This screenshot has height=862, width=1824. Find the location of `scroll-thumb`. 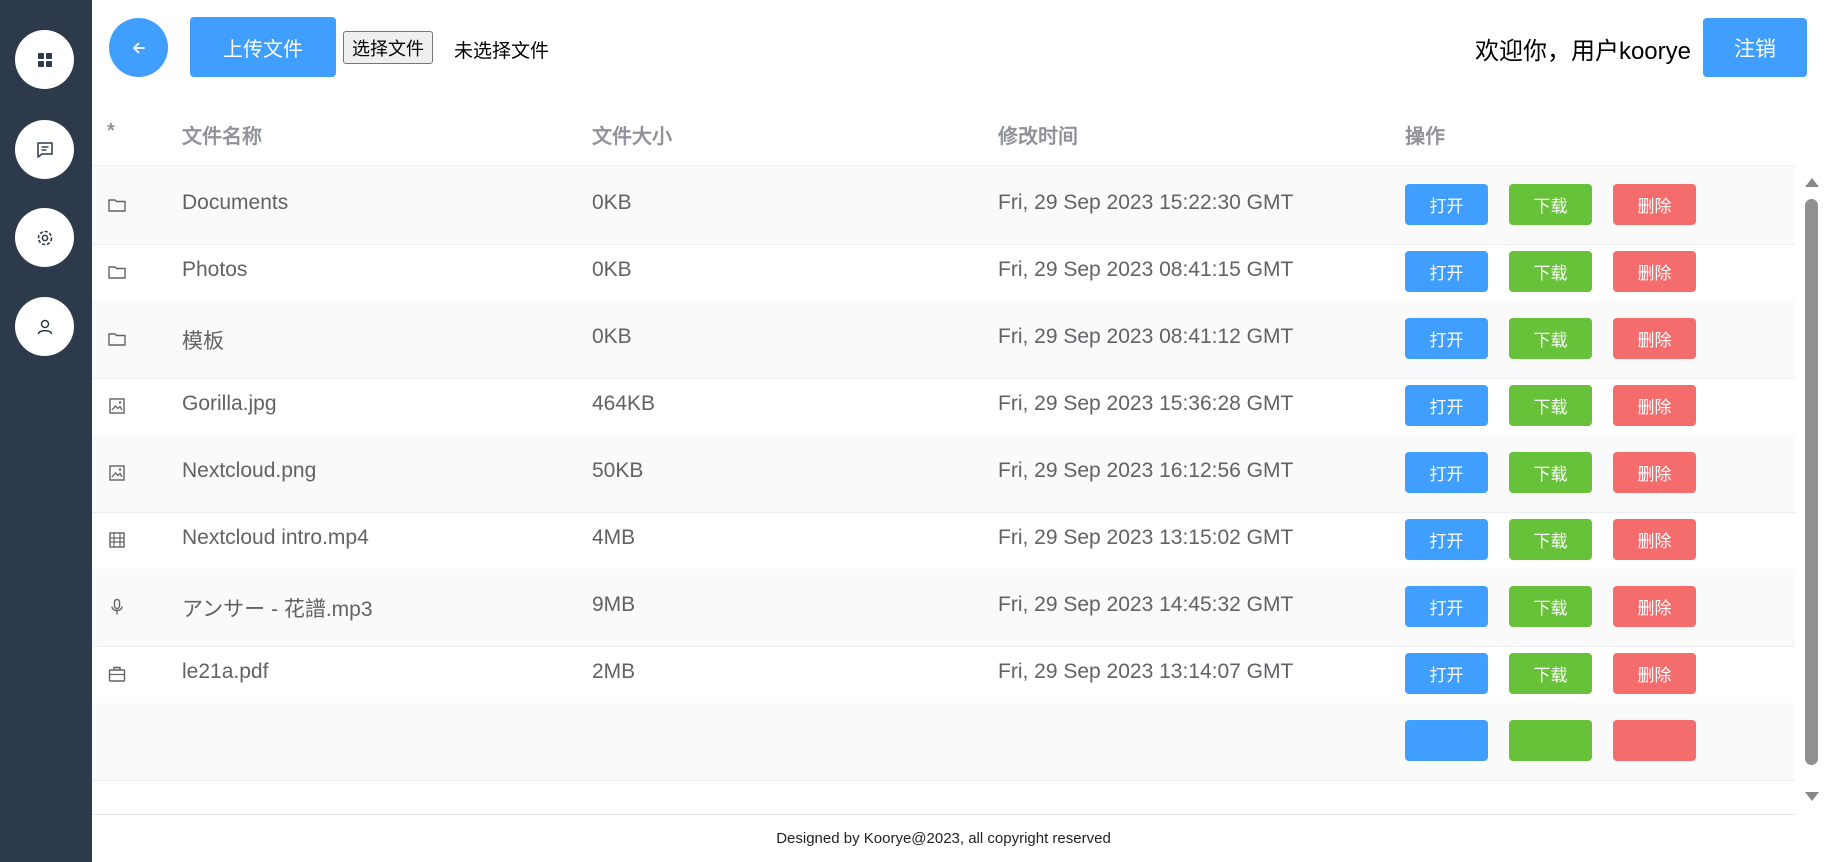

scroll-thumb is located at coordinates (1811, 482).